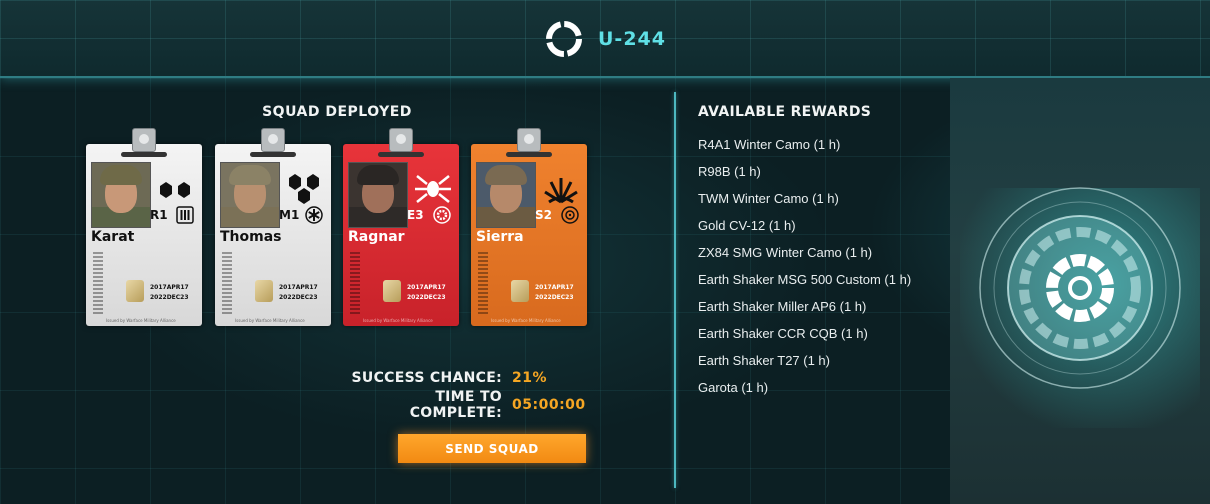 This screenshot has width=1210, height=504. I want to click on time-to-complete-value: 05:00:00, so click(549, 404).